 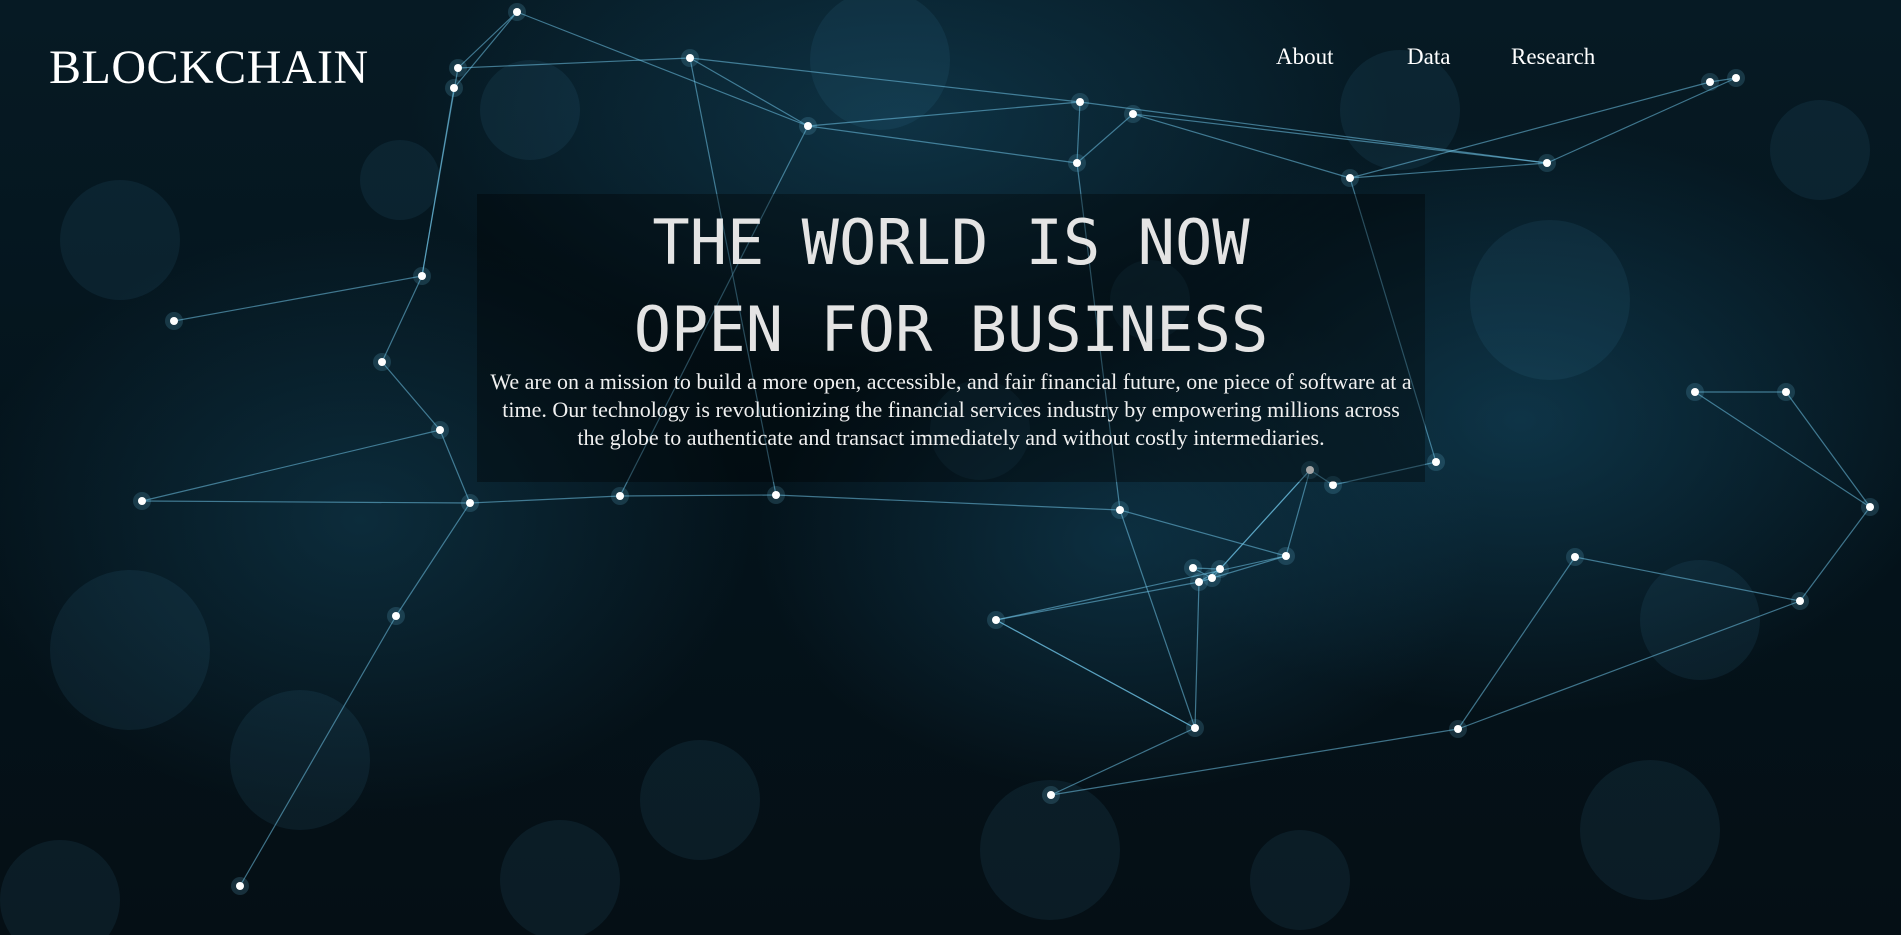 I want to click on site-logo: BLOCKCHAIN, so click(x=209, y=68).